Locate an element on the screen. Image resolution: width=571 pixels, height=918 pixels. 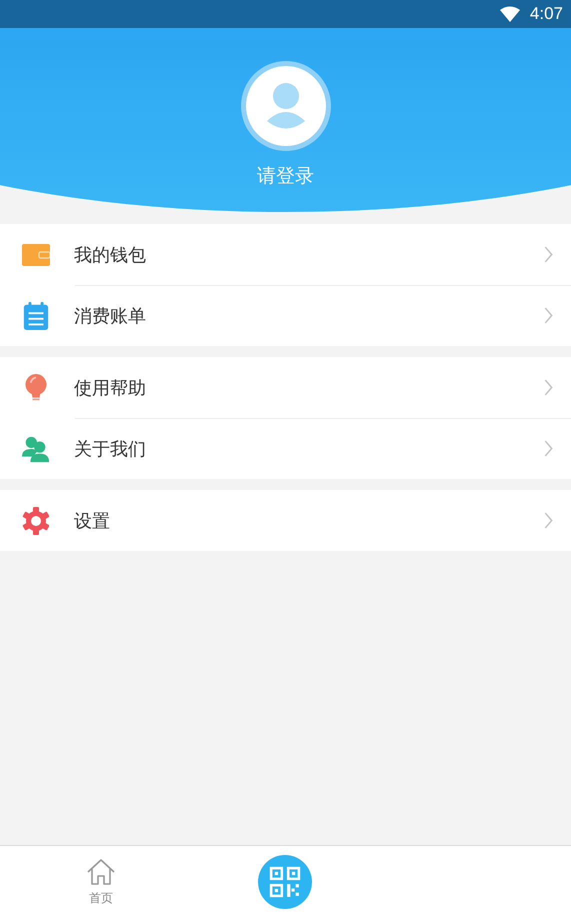
menu-item: 设置 is located at coordinates (285, 520).